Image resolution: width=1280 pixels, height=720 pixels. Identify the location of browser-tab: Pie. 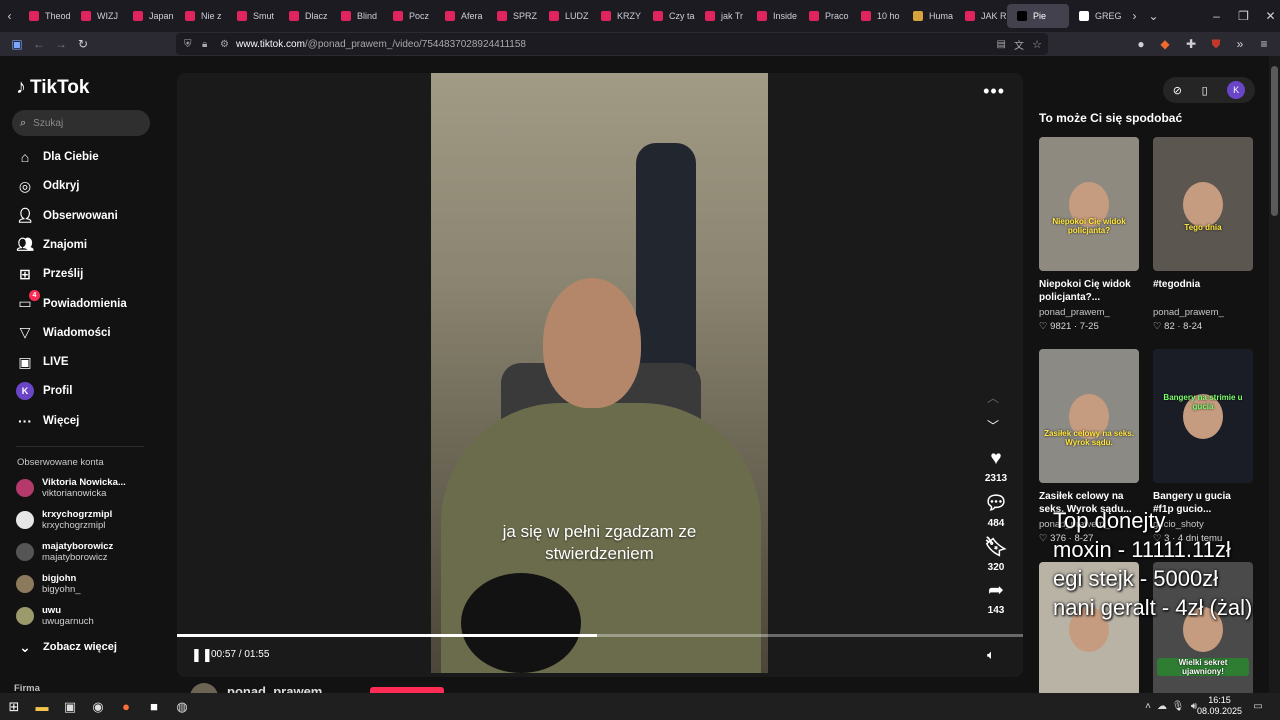
(1038, 16).